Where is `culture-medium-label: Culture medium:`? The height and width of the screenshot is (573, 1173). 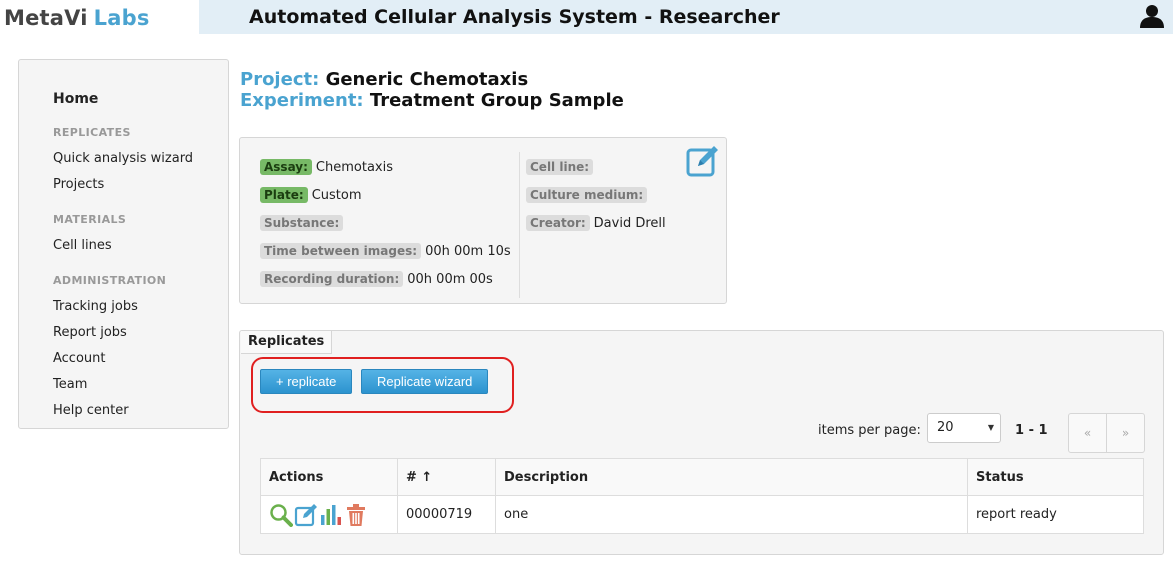 culture-medium-label: Culture medium: is located at coordinates (587, 195).